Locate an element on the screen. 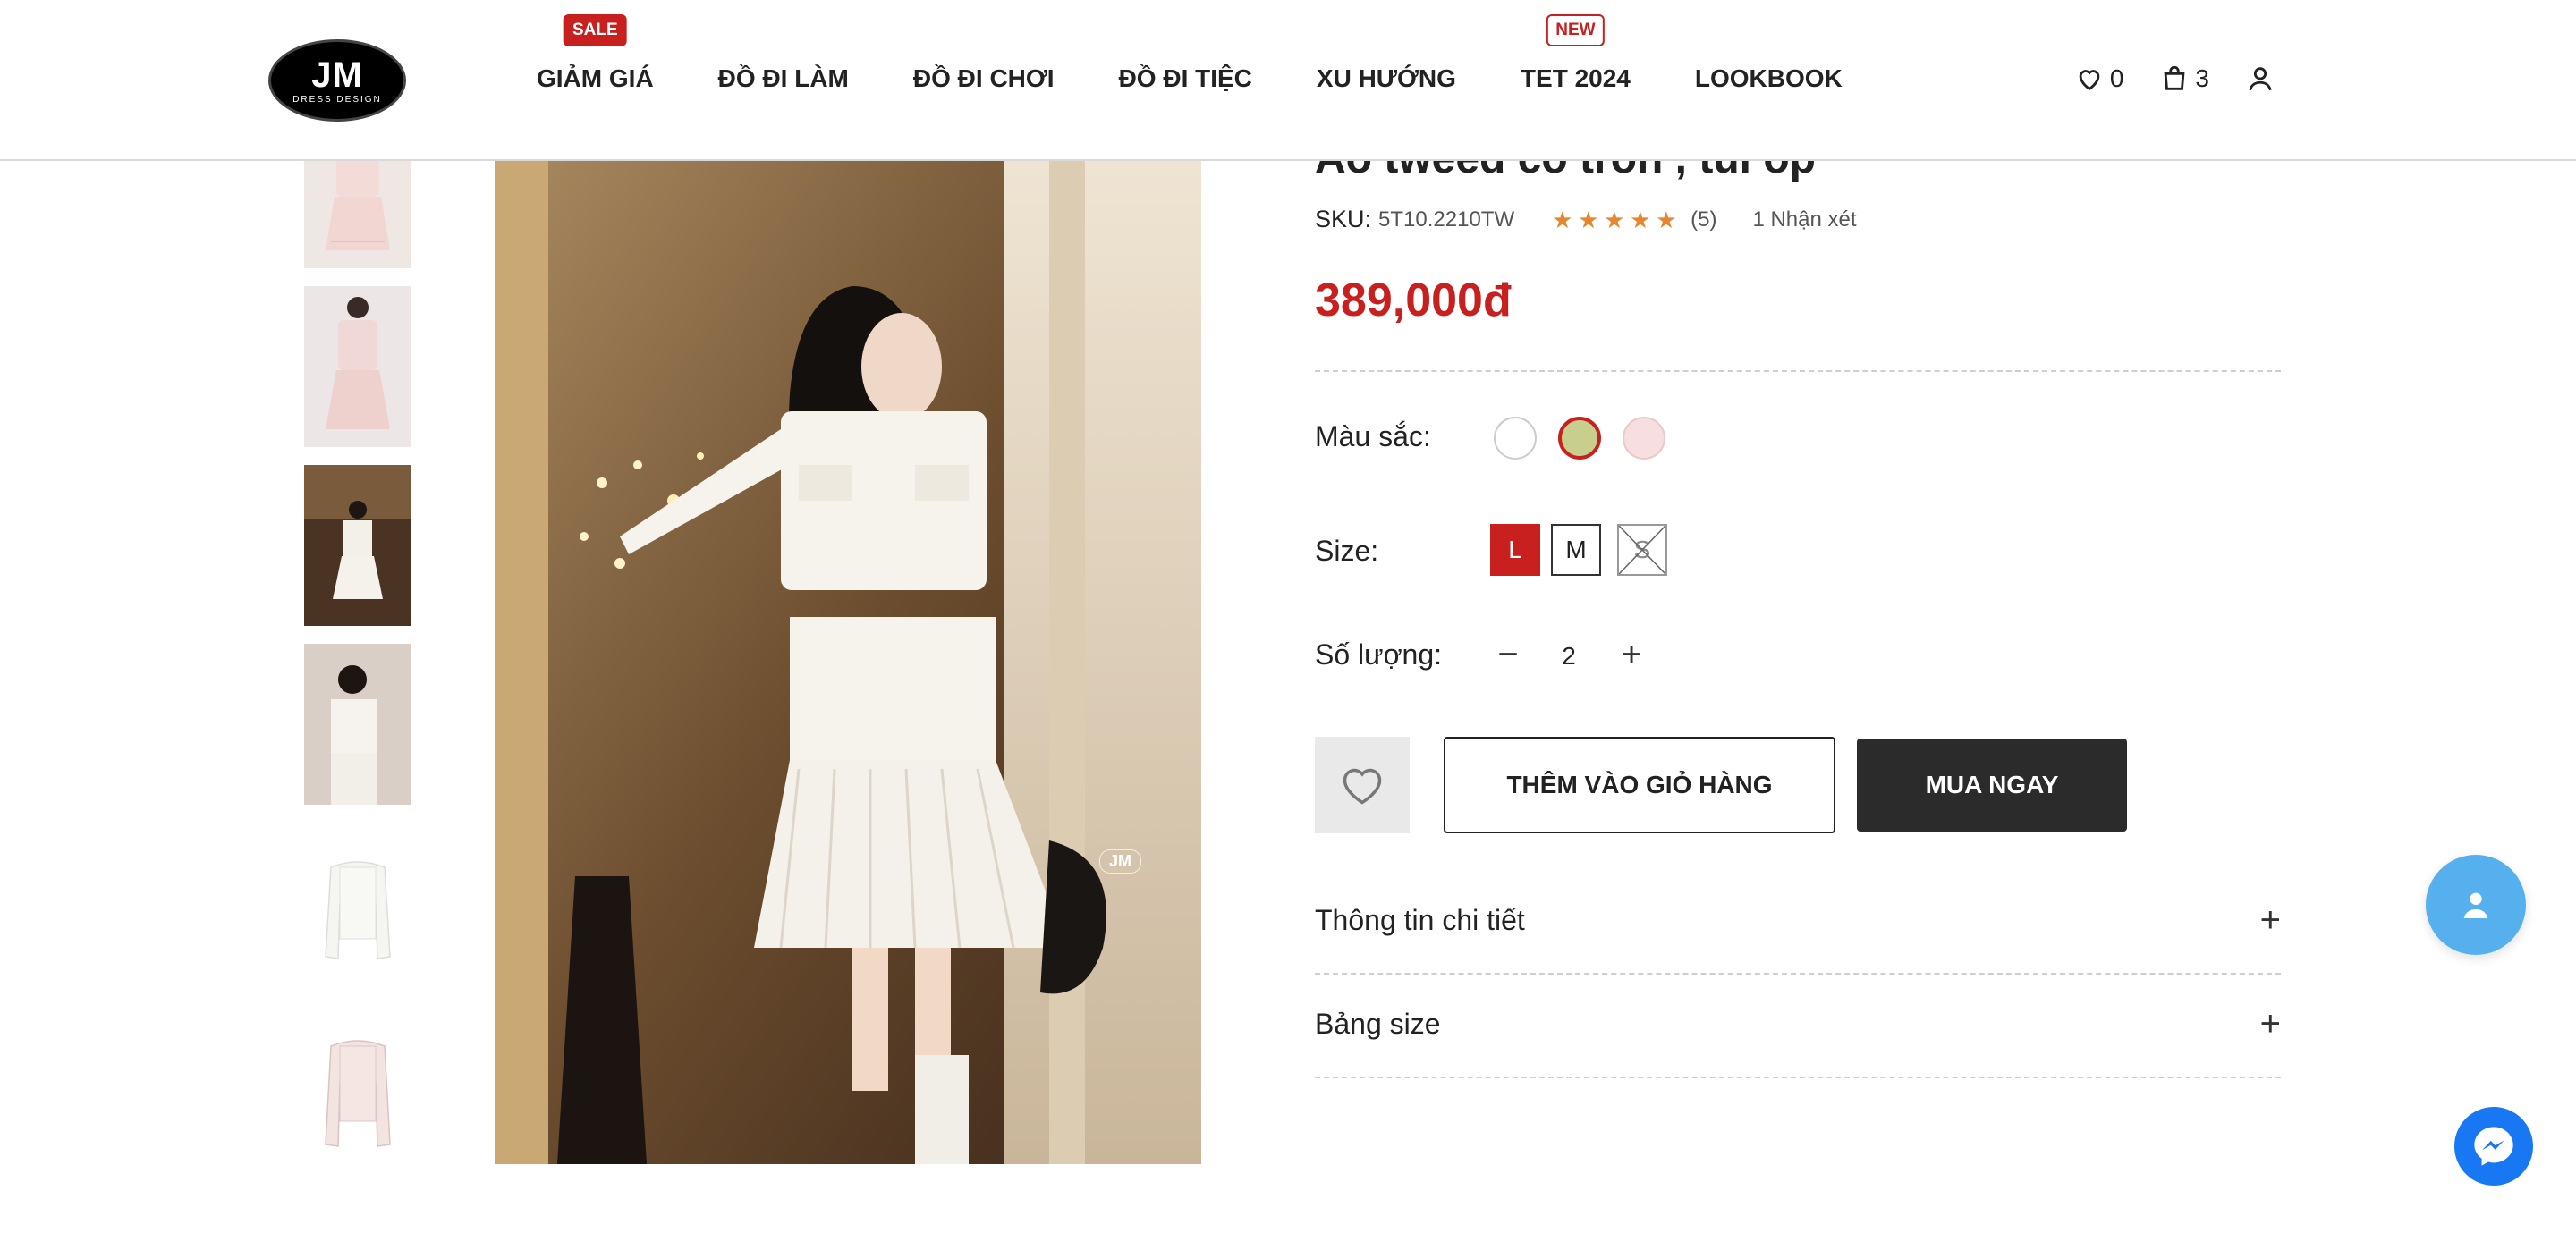 This screenshot has height=1250, width=2576. nav-label: XU HƯỚNG is located at coordinates (1386, 78).